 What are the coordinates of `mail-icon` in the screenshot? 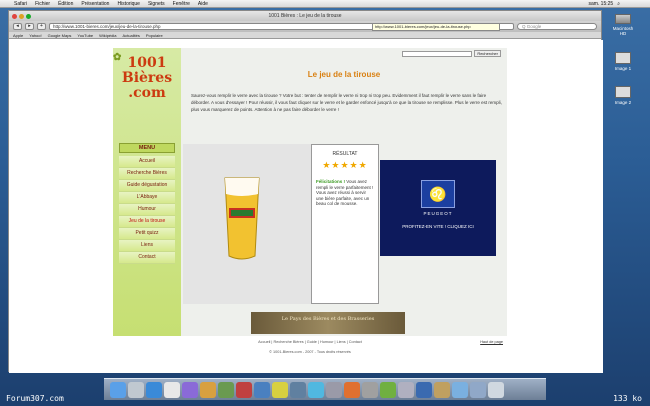 It's located at (262, 389).